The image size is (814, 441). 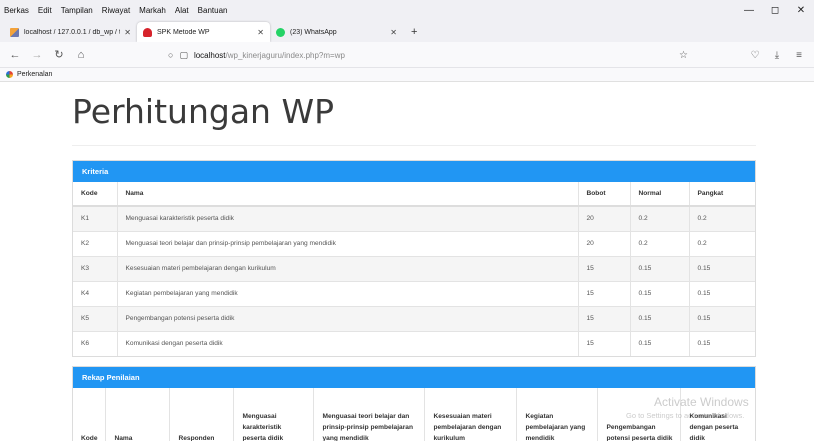 I want to click on new-tab-button: +, so click(x=414, y=32).